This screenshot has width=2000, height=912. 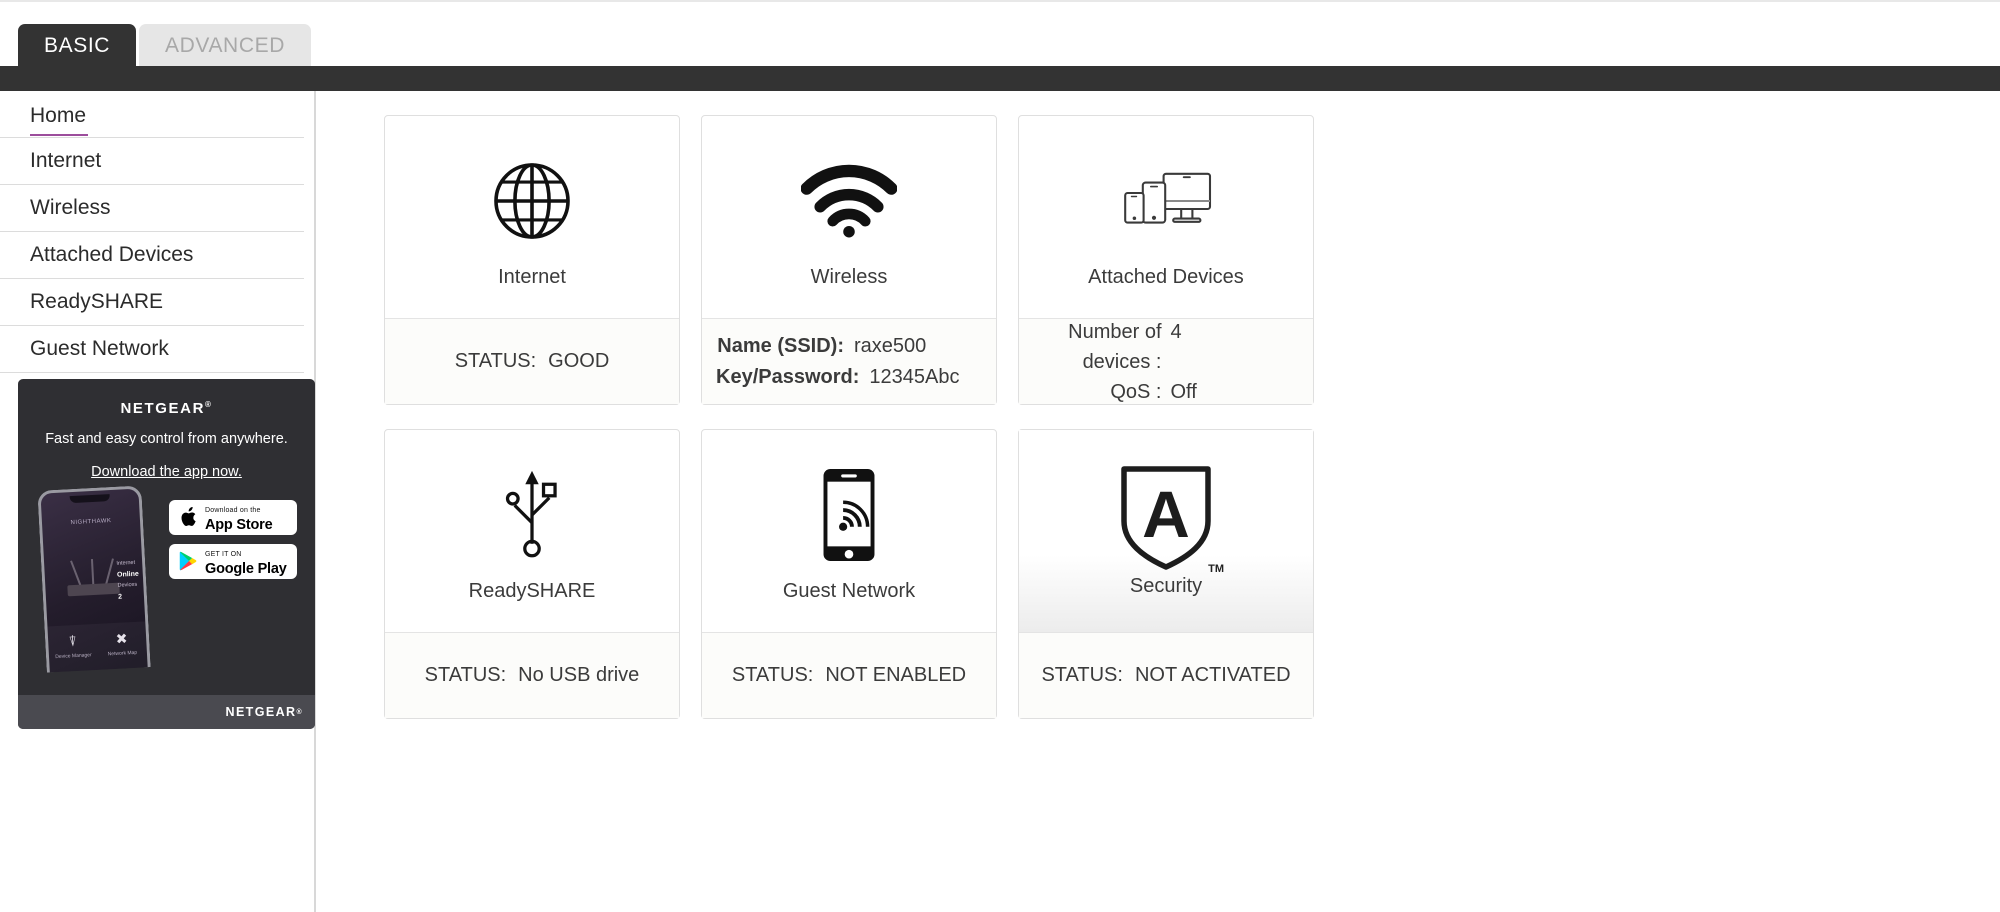 What do you see at coordinates (1216, 568) in the screenshot?
I see `security-trademark: TM` at bounding box center [1216, 568].